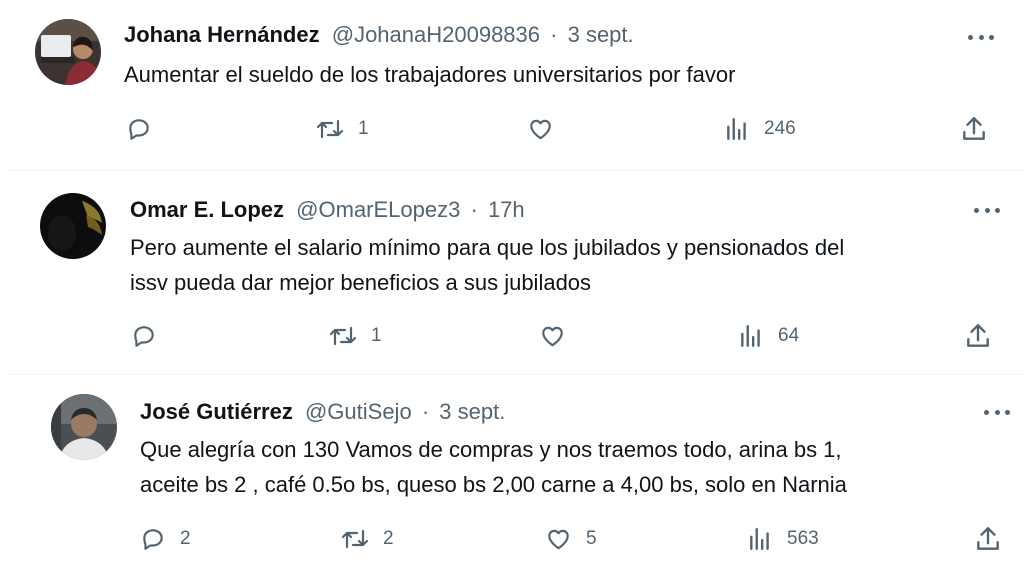  Describe the element at coordinates (207, 209) in the screenshot. I see `author-name: Omar E. Lopez` at that location.